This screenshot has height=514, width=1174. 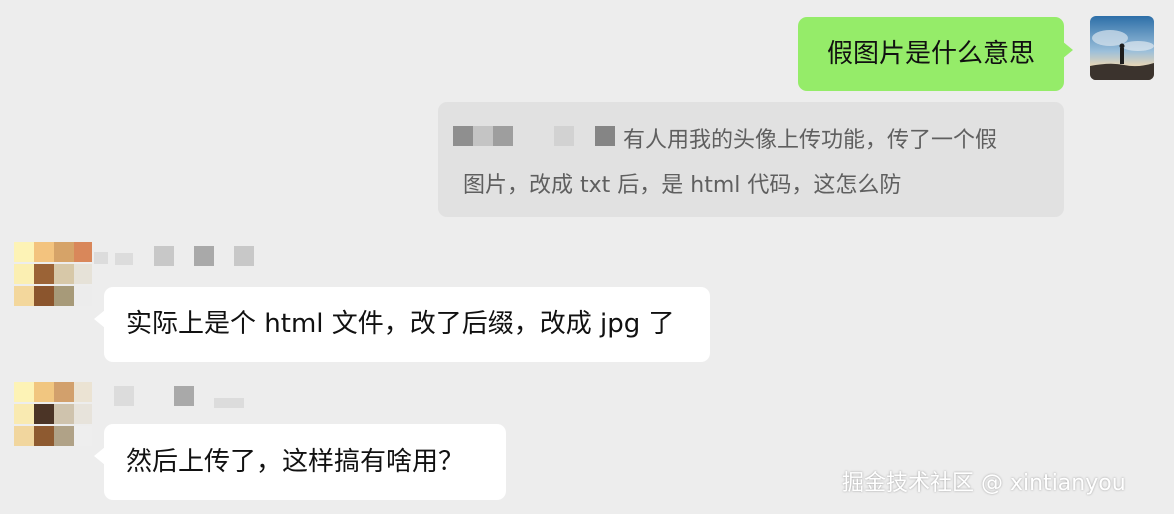 I want to click on quote-text-line-2: 图片，改成 txt 后，是 html 代码，这怎么防, so click(x=682, y=185).